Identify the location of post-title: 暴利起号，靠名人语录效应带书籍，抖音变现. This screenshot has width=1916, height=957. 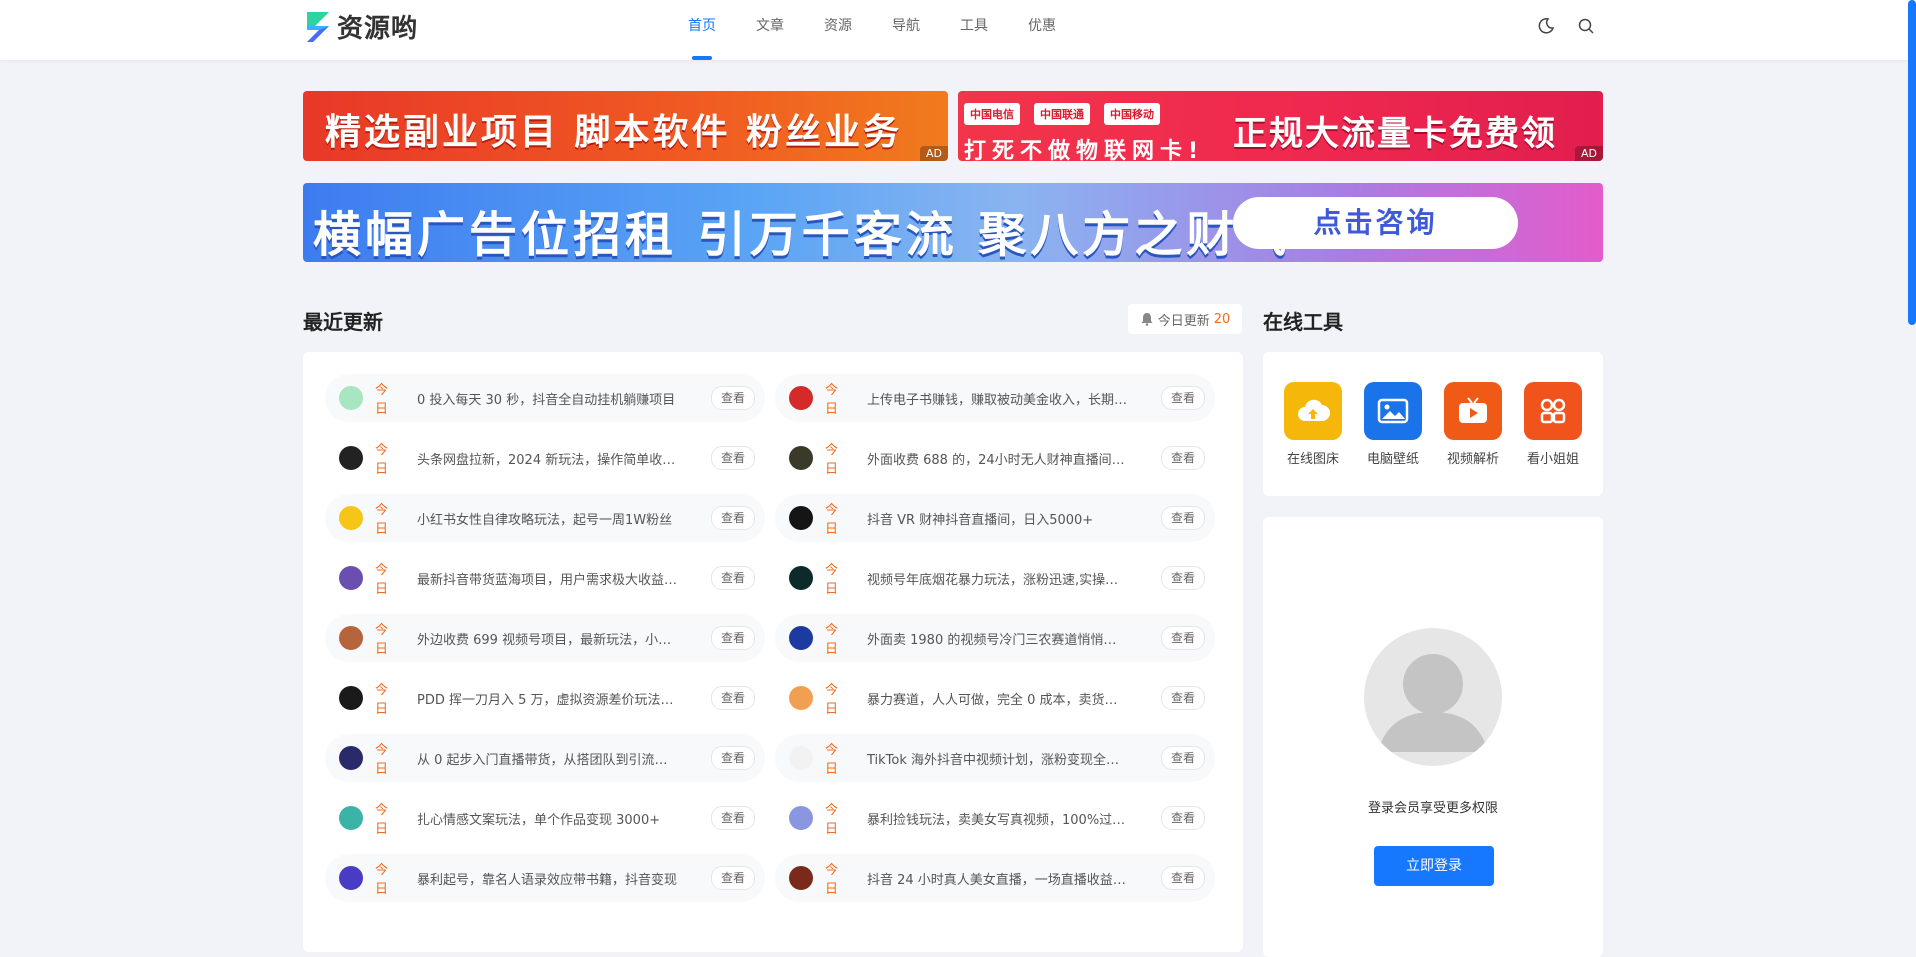
(548, 878).